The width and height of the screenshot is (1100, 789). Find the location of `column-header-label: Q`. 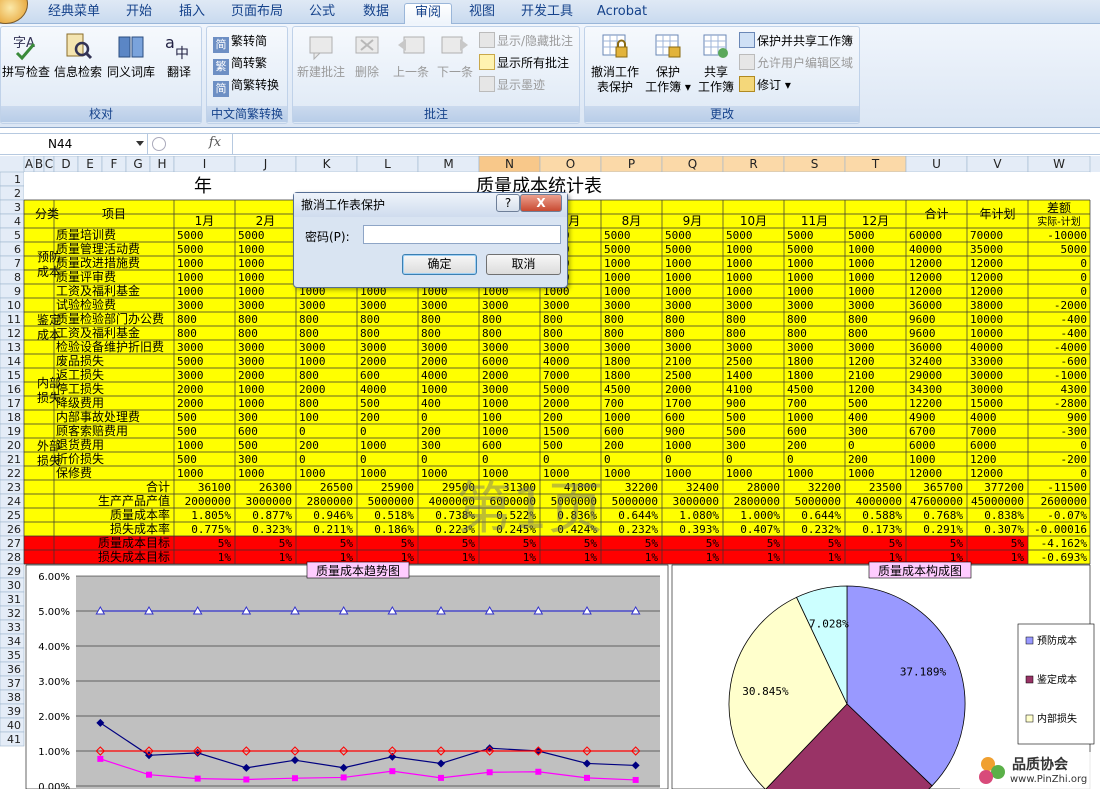

column-header-label: Q is located at coordinates (692, 164).